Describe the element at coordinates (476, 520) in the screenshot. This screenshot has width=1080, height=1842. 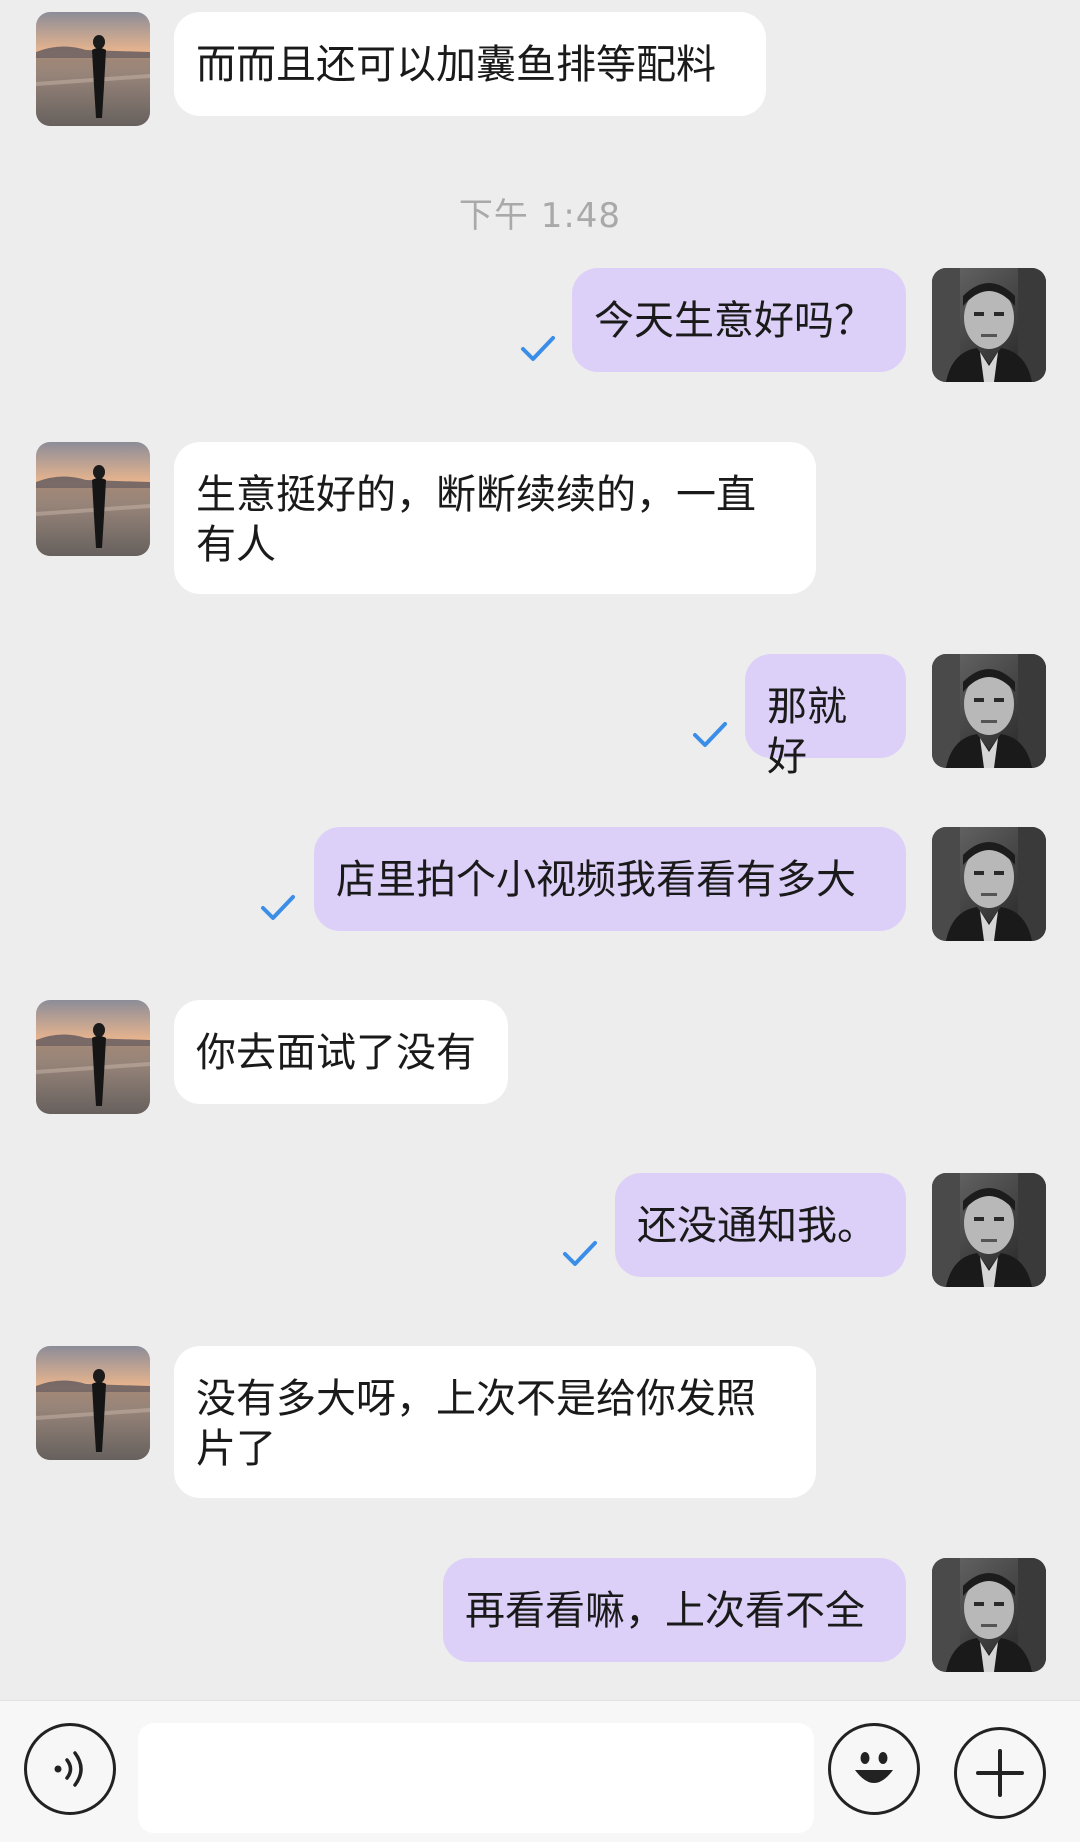
I see `message-text: 生意挺好的，断断续续的，一直有人` at that location.